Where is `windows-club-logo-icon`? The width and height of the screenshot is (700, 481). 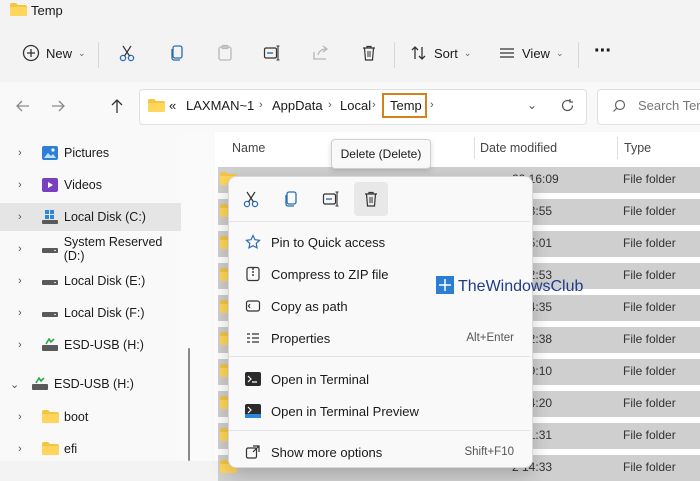 windows-club-logo-icon is located at coordinates (445, 286).